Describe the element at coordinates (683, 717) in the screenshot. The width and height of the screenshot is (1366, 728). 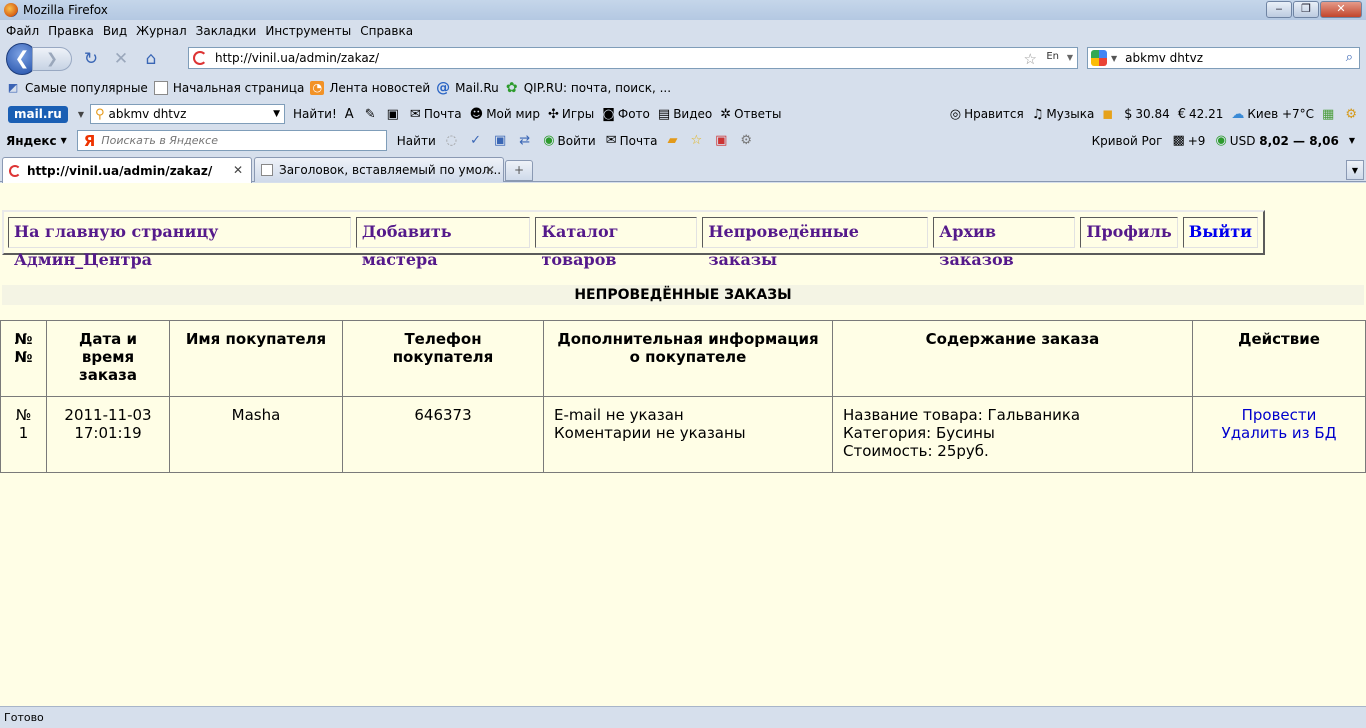
I see `status-bar: Готово` at that location.